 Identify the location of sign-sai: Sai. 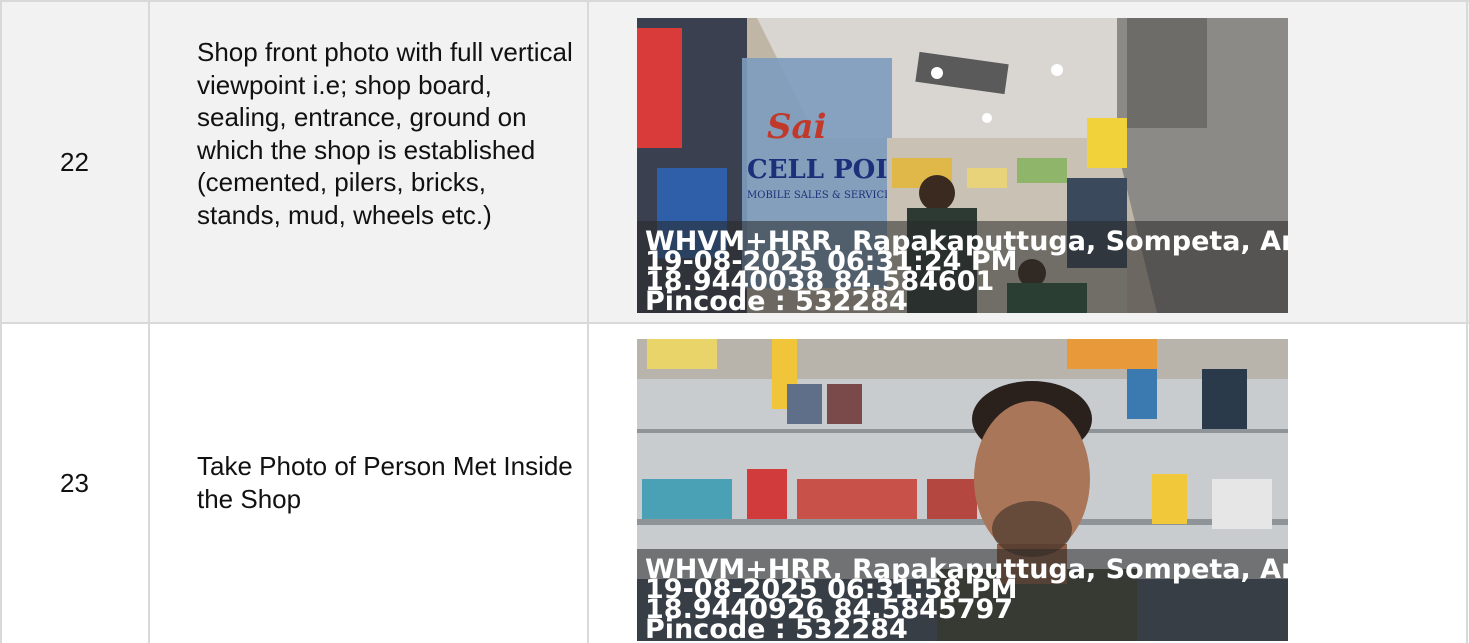
(797, 127).